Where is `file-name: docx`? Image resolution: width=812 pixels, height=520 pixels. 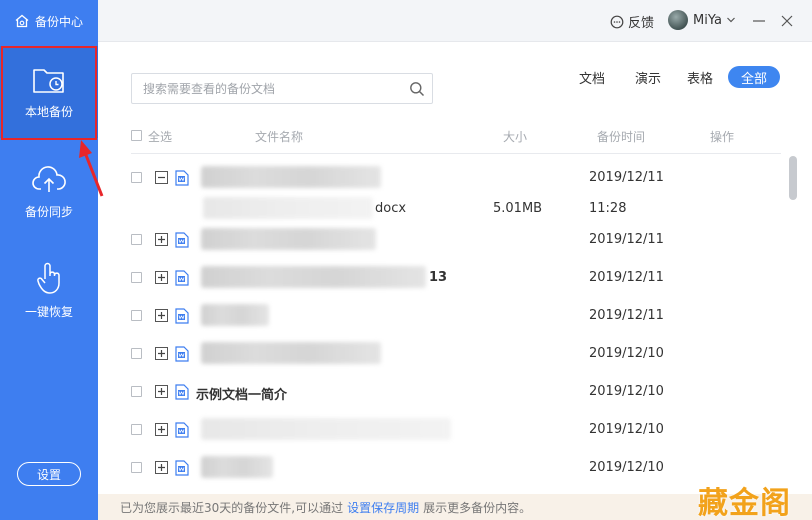 file-name: docx is located at coordinates (391, 208).